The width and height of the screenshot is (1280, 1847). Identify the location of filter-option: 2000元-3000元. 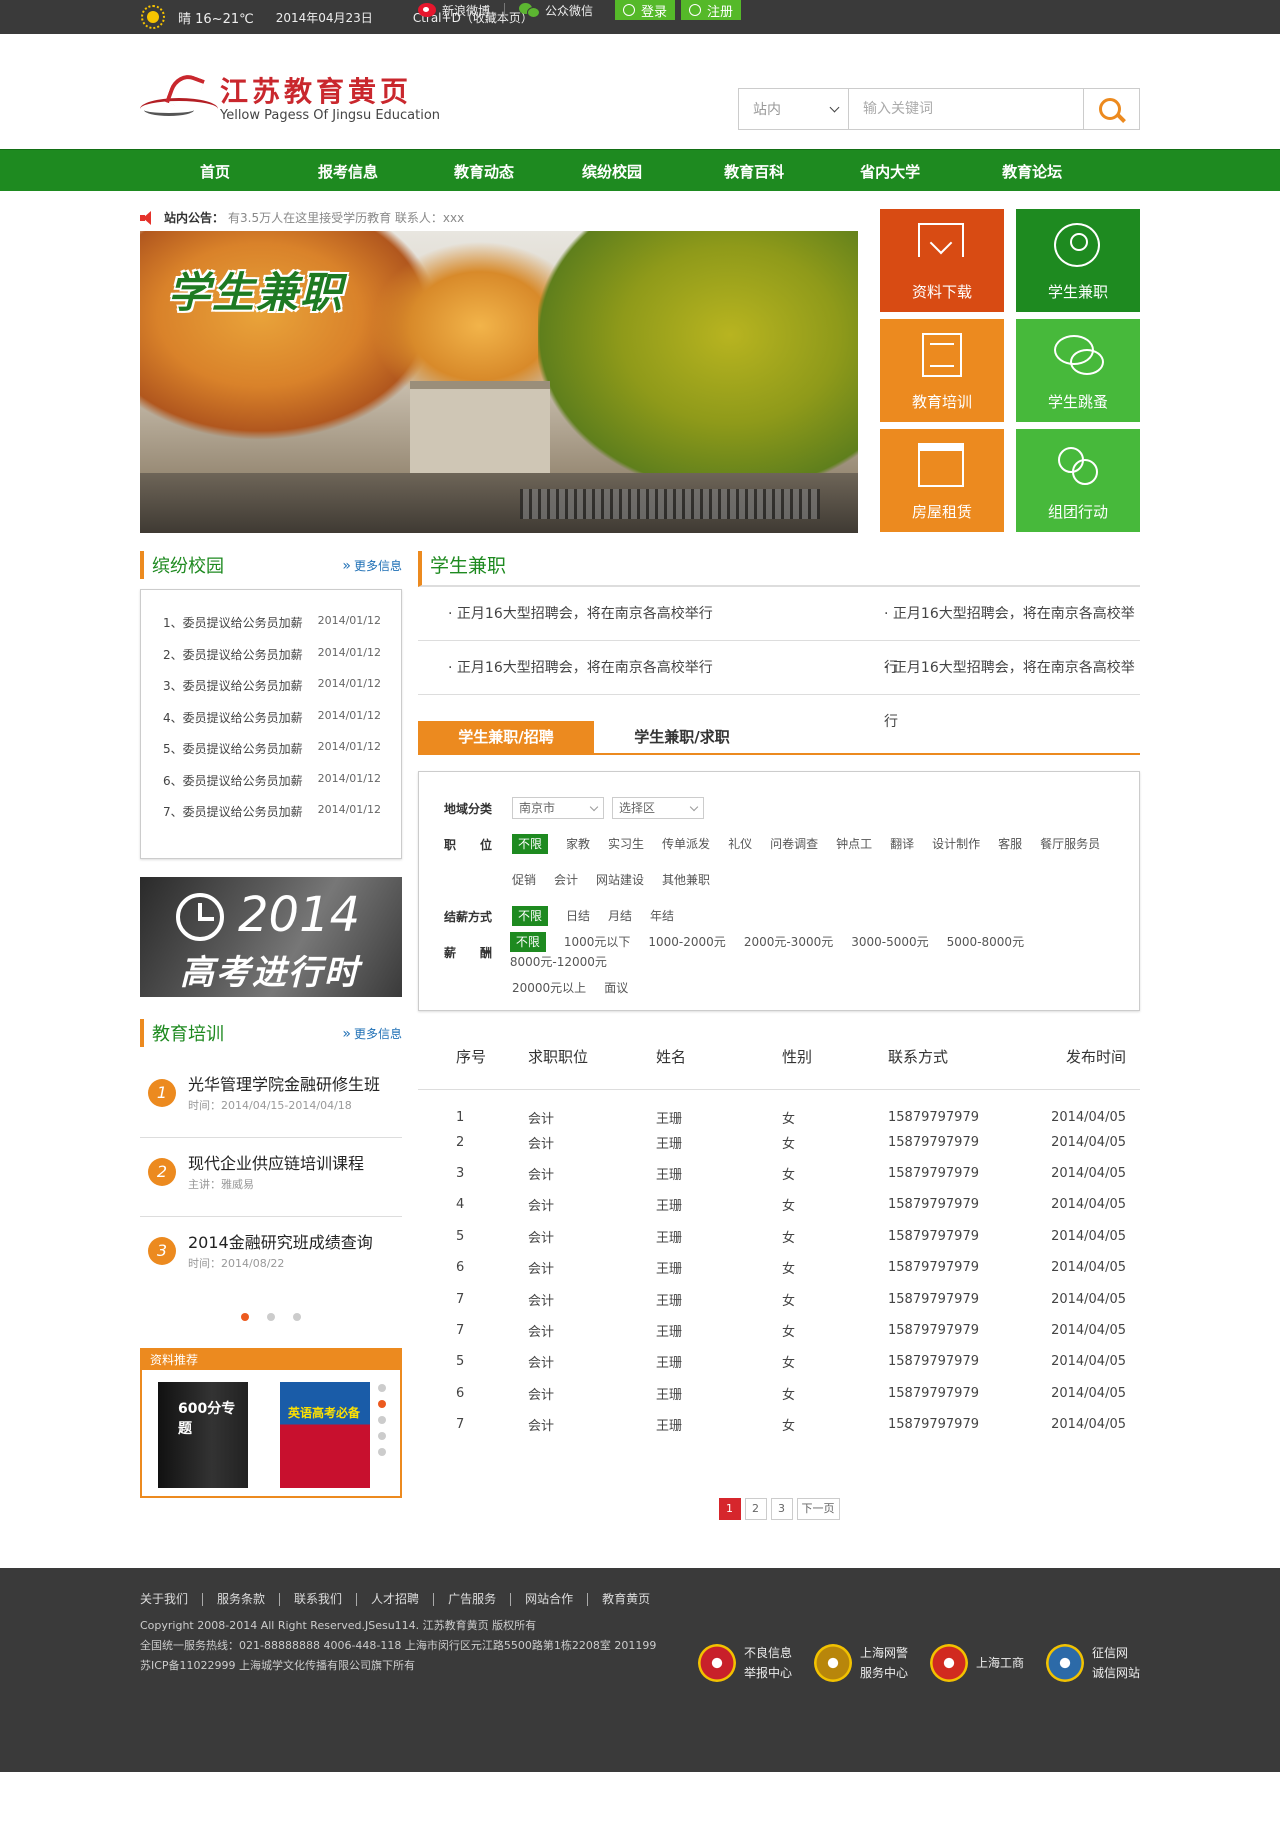
(788, 942).